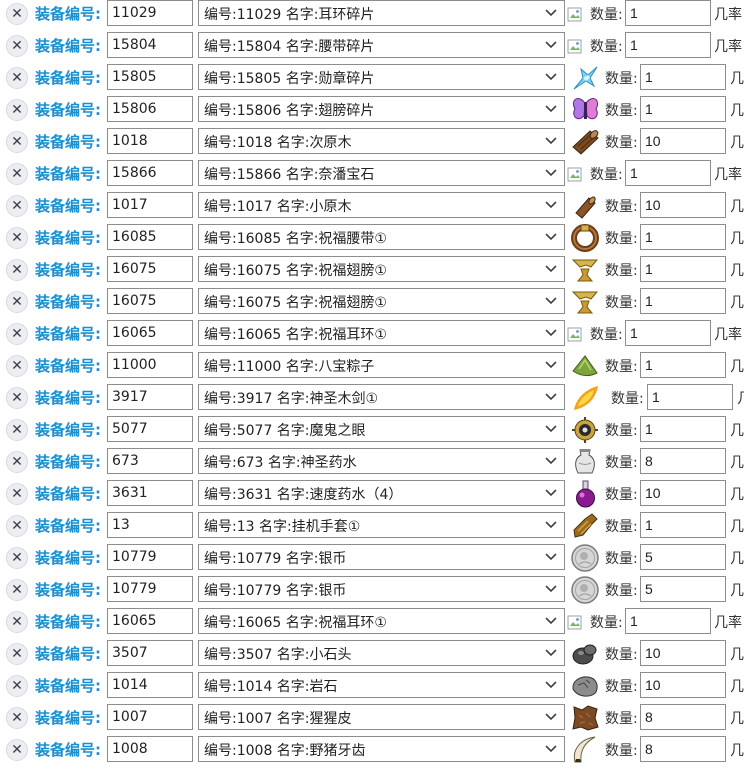 This screenshot has width=744, height=776. What do you see at coordinates (381, 141) in the screenshot?
I see `item-select: 编号:1018 名字:次原木` at bounding box center [381, 141].